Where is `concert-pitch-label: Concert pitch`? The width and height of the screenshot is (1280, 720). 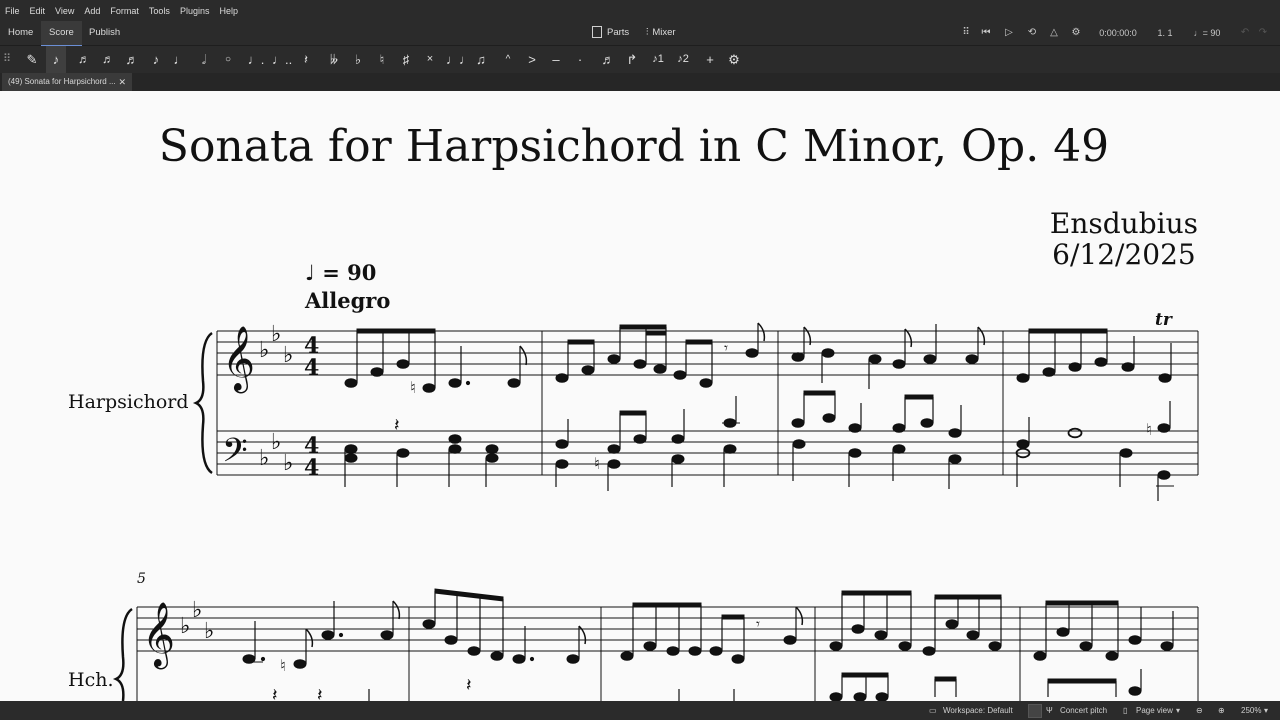 concert-pitch-label: Concert pitch is located at coordinates (1083, 710).